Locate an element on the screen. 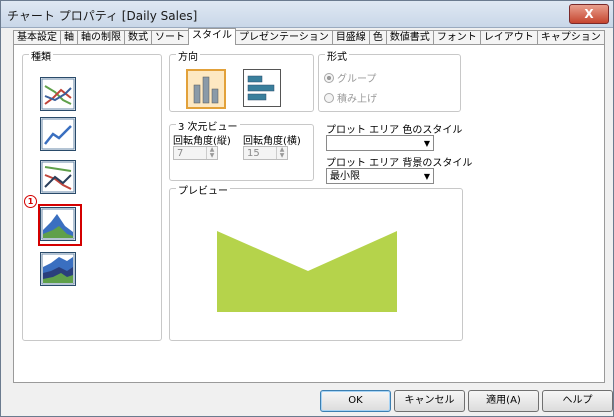  title-bar: チャート プロパティ [Daily Sales] X is located at coordinates (307, 14).